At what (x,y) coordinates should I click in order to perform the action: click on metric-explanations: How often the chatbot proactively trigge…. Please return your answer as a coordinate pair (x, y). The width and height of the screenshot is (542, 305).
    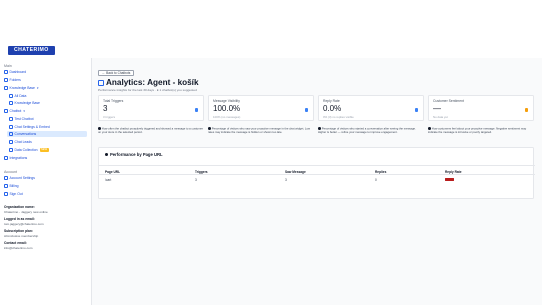
    Looking at the image, I should click on (316, 132).